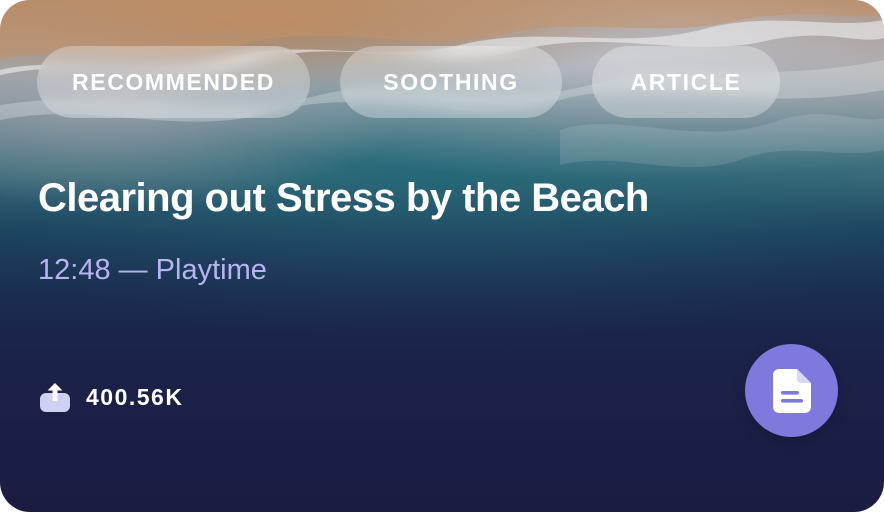 The height and width of the screenshot is (512, 884). I want to click on card-subtitle: 12:48 — Playtime, so click(152, 270).